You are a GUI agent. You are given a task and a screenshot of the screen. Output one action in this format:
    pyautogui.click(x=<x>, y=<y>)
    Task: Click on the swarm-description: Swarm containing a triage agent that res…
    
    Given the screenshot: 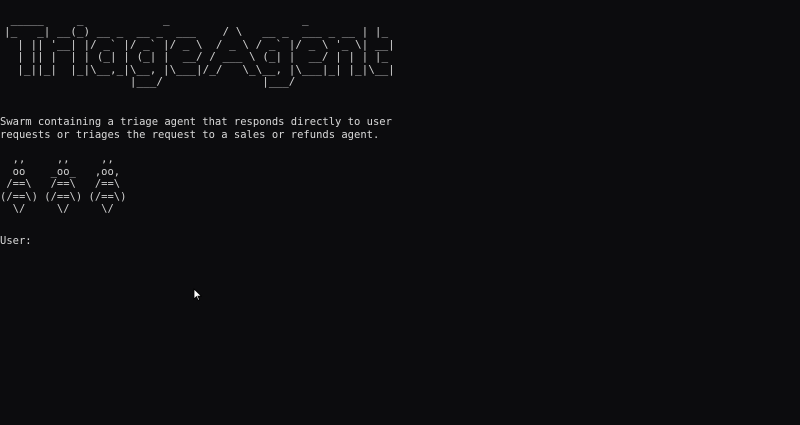 What is the action you would take?
    pyautogui.click(x=196, y=128)
    